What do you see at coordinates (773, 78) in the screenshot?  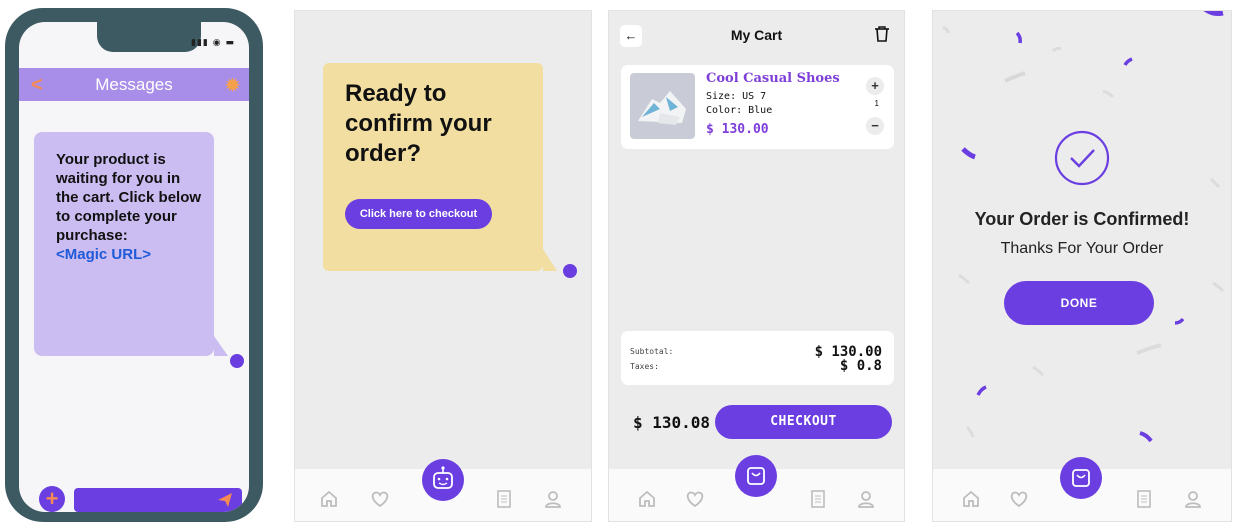 I see `product-name: Cool Casual Shoes` at bounding box center [773, 78].